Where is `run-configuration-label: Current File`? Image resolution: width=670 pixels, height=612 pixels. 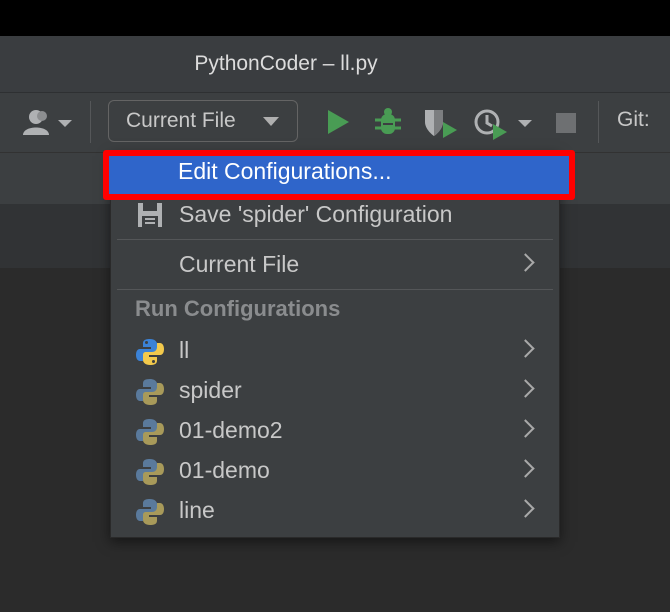
run-configuration-label: Current File is located at coordinates (181, 120).